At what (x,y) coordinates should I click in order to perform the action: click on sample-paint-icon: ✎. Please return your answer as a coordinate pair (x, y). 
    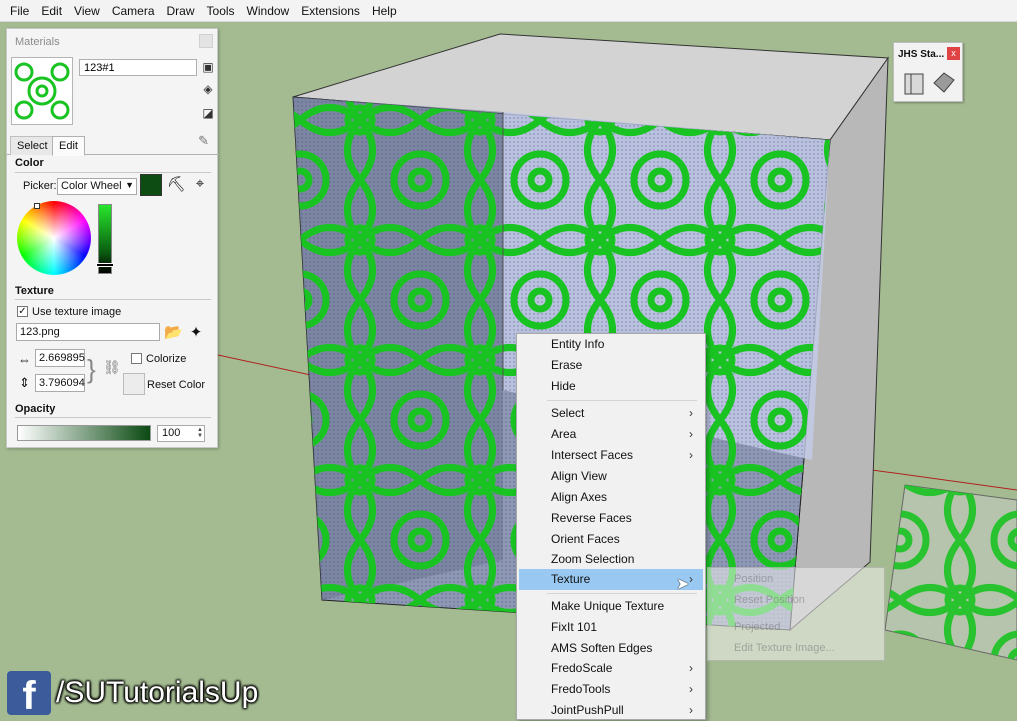
    Looking at the image, I should click on (203, 141).